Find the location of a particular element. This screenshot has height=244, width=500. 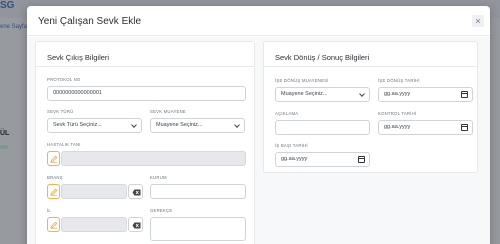

card-title: Sevk Dönüş / Sonuç Bilgileri is located at coordinates (322, 57).